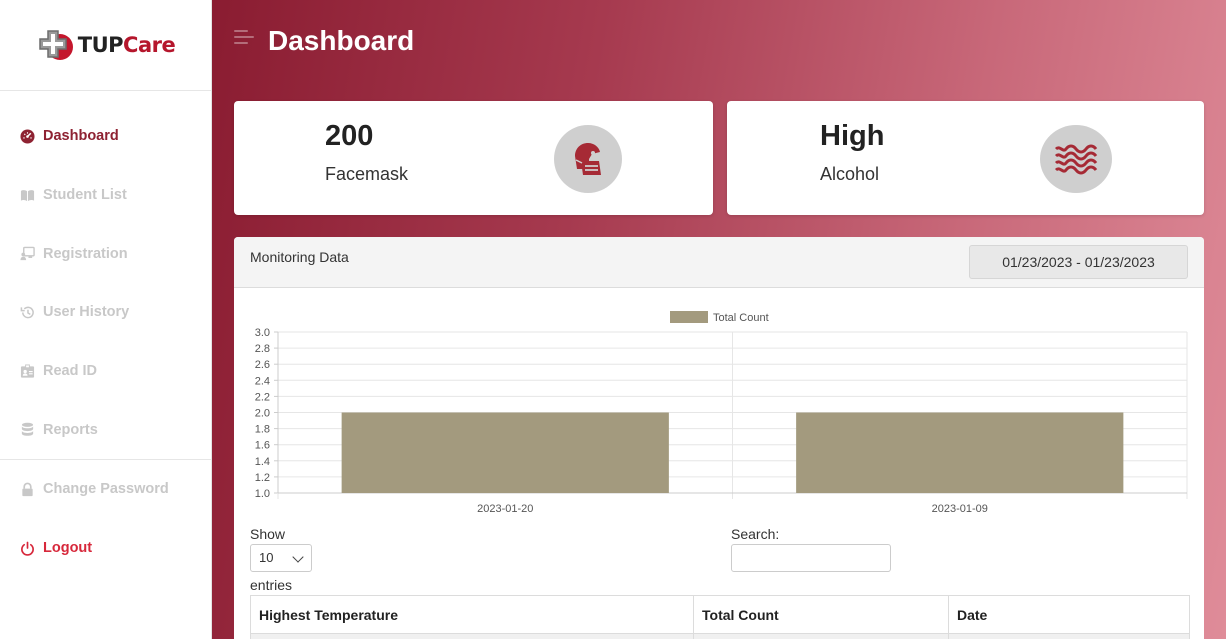 Image resolution: width=1226 pixels, height=639 pixels. I want to click on entries-value: 10, so click(266, 557).